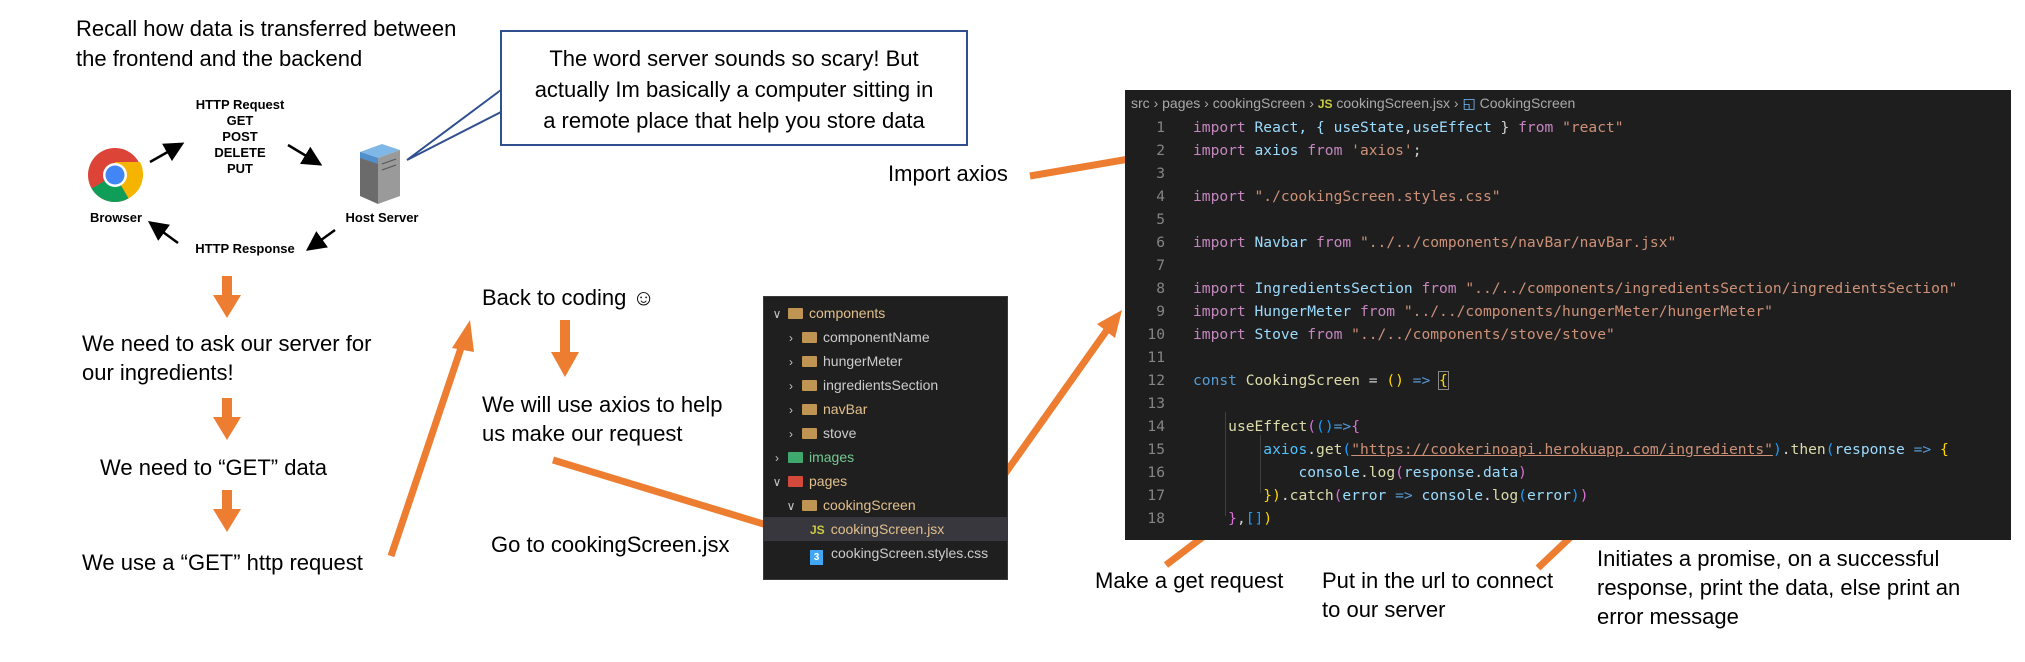 This screenshot has width=2025, height=662. Describe the element at coordinates (240, 104) in the screenshot. I see `http-request-title: HTTP Request` at that location.